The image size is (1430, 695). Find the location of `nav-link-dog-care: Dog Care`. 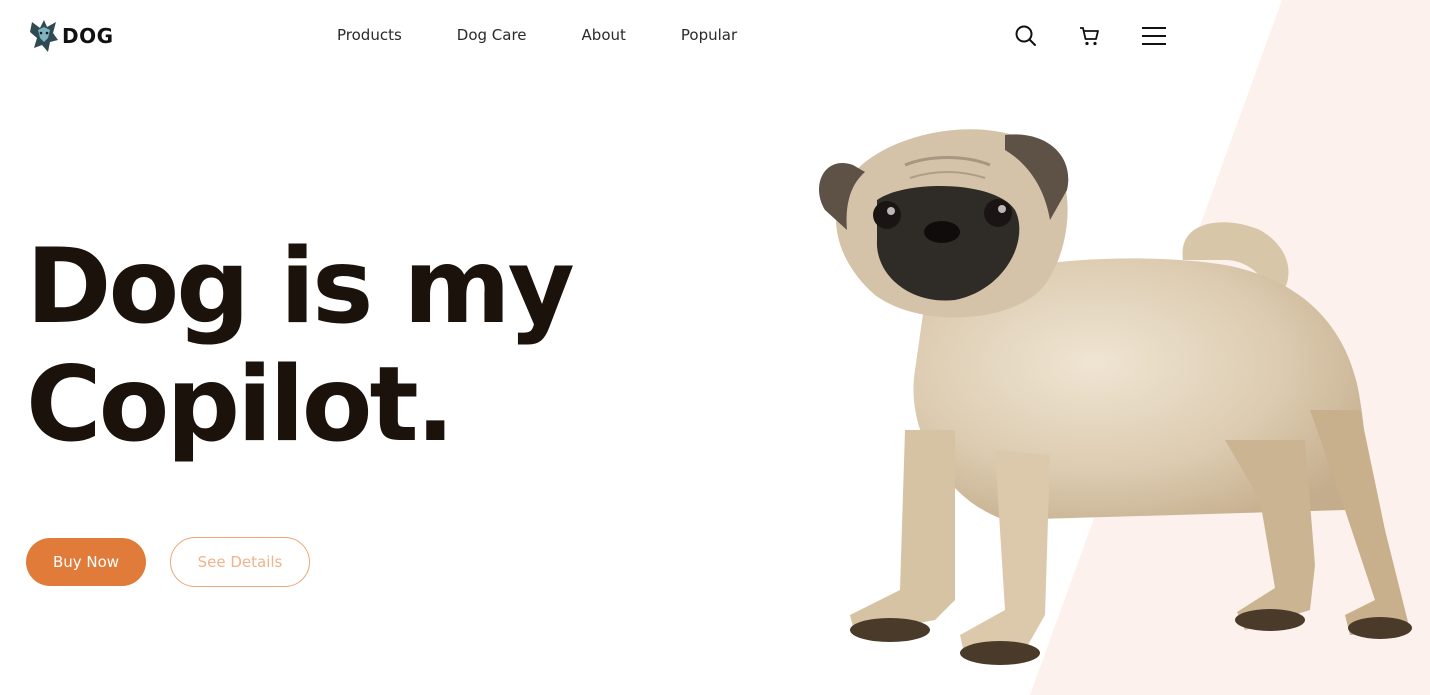

nav-link-dog-care: Dog Care is located at coordinates (492, 35).